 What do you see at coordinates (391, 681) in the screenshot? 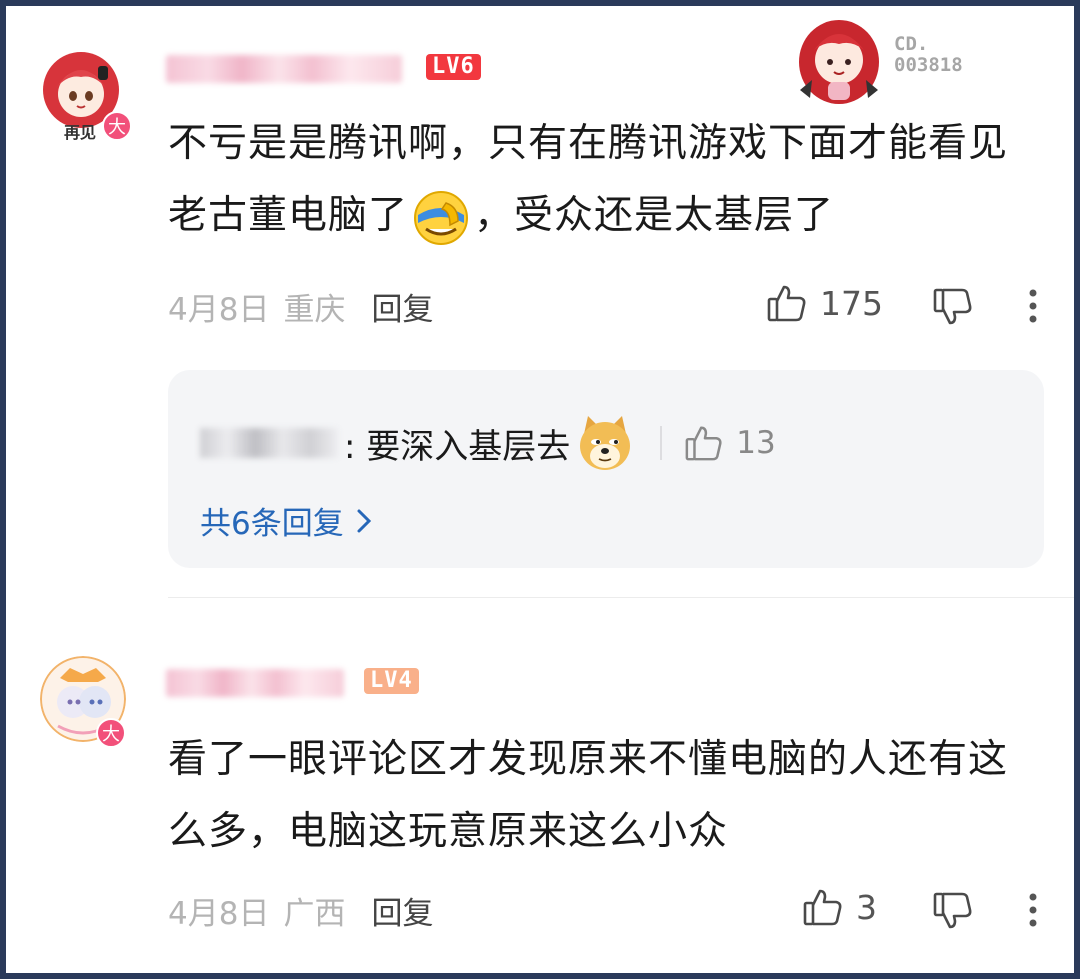
I see `level-badge: LV4` at bounding box center [391, 681].